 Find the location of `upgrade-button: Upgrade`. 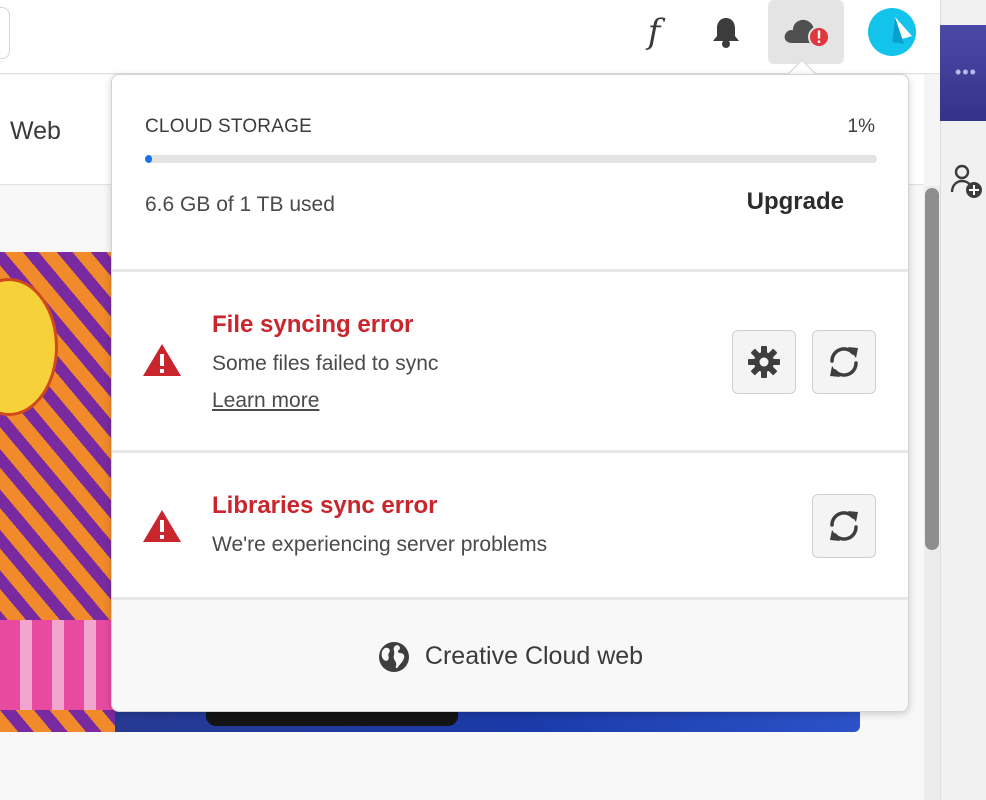

upgrade-button: Upgrade is located at coordinates (795, 202).